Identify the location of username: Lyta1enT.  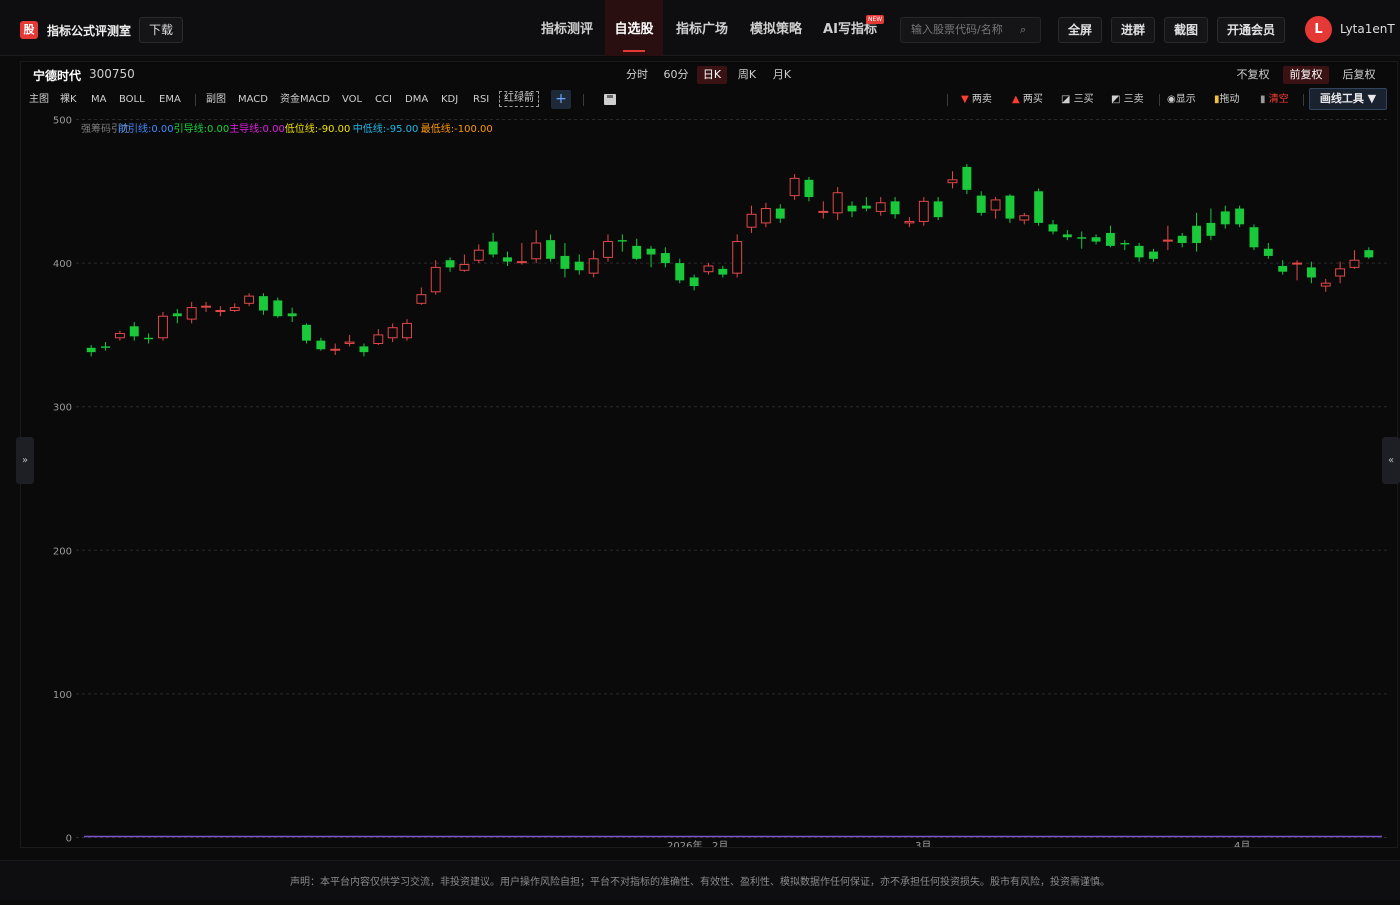
(1367, 29).